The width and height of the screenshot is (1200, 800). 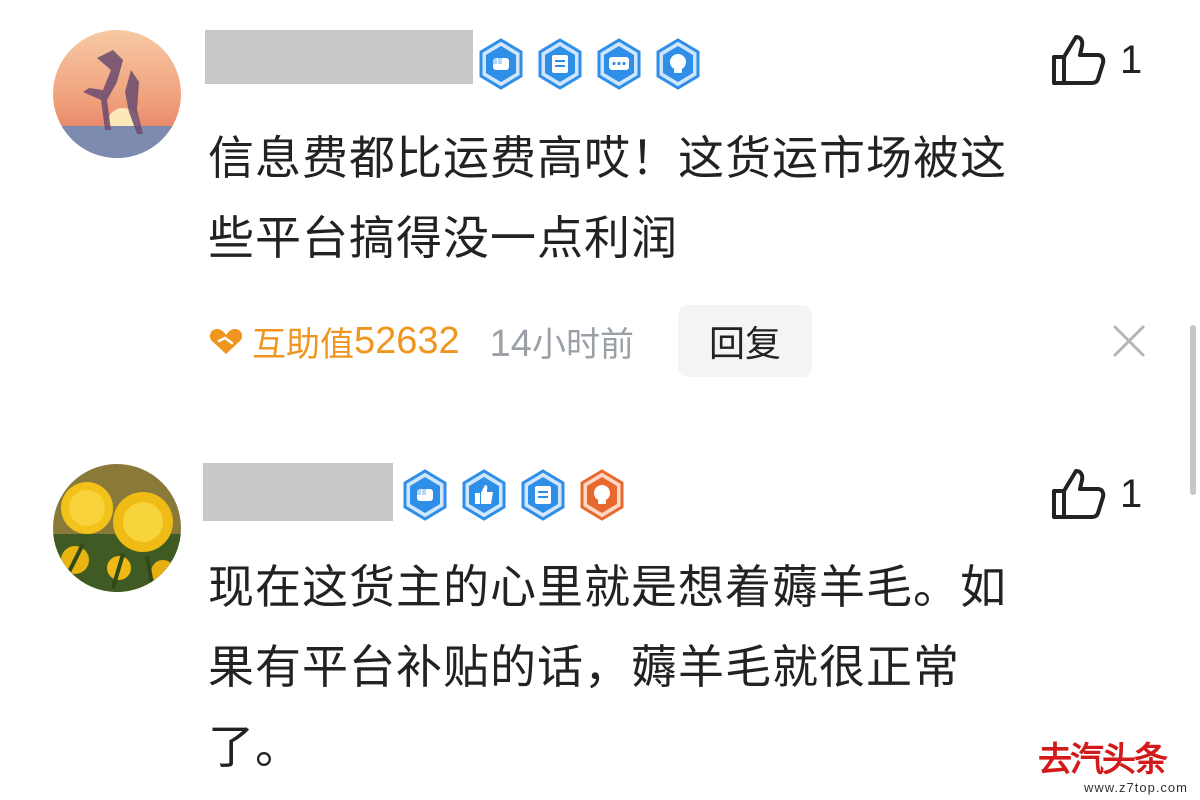 What do you see at coordinates (1135, 787) in the screenshot?
I see `watermark-url: www.z7top.com` at bounding box center [1135, 787].